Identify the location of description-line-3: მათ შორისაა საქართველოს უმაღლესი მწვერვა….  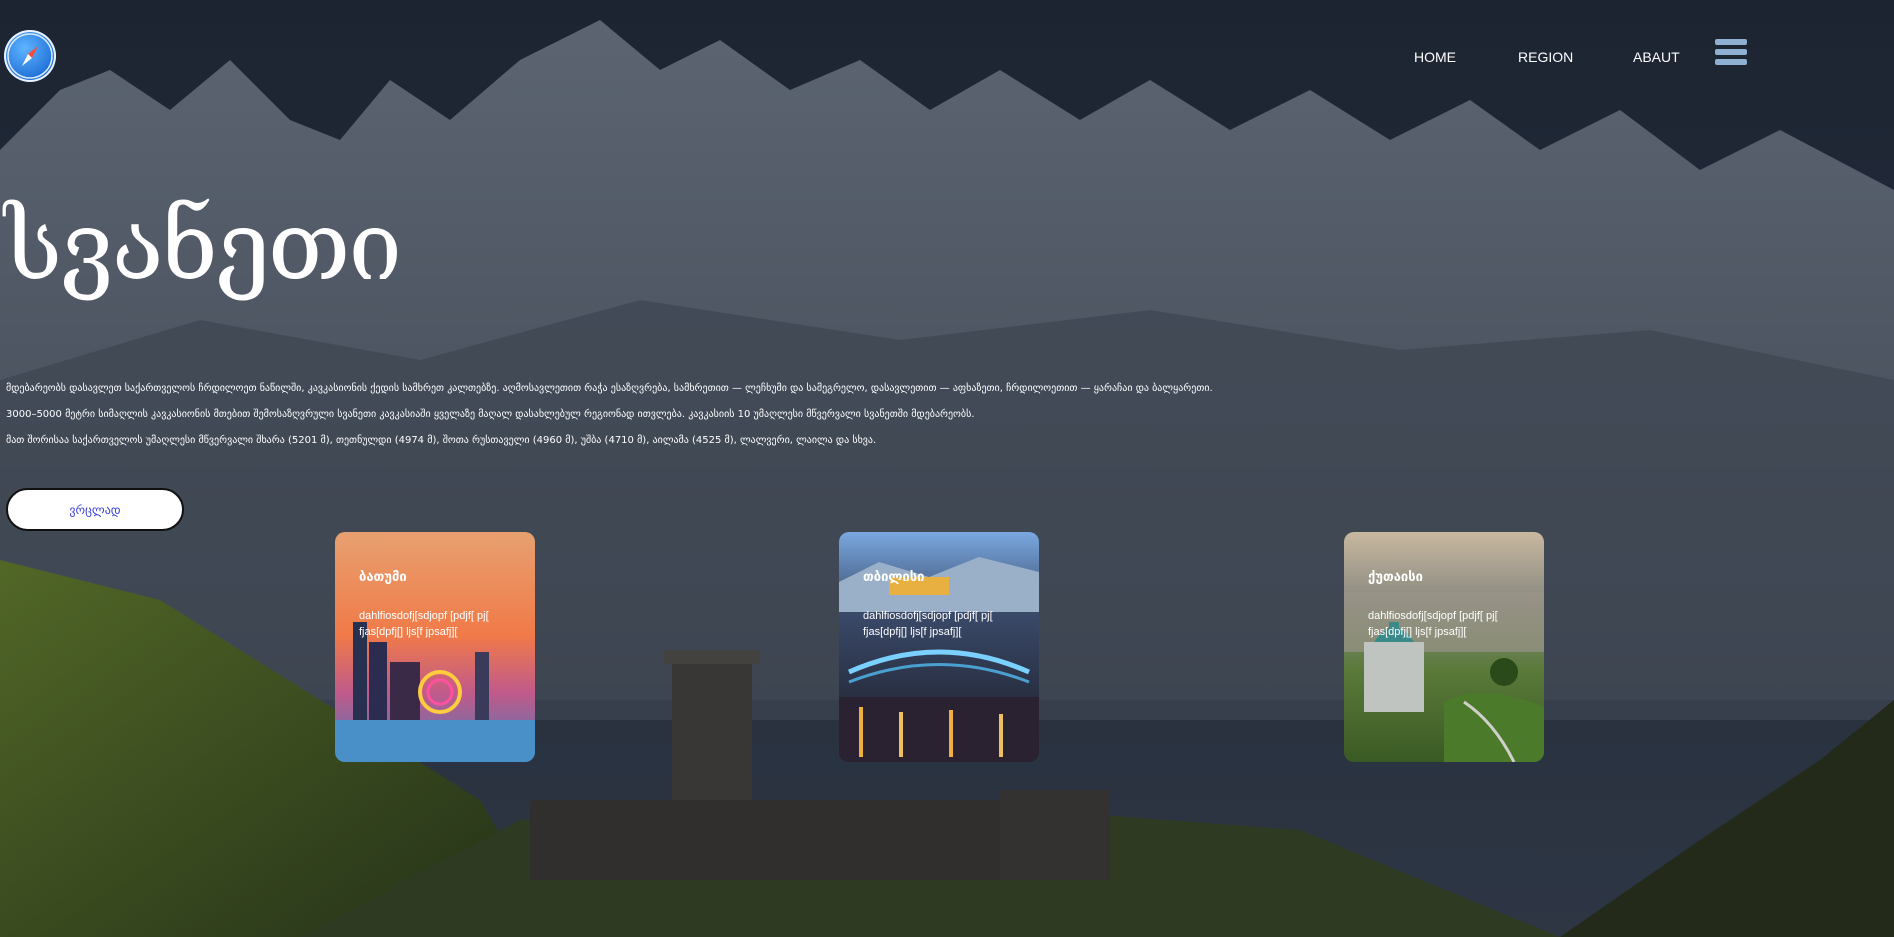
(441, 440).